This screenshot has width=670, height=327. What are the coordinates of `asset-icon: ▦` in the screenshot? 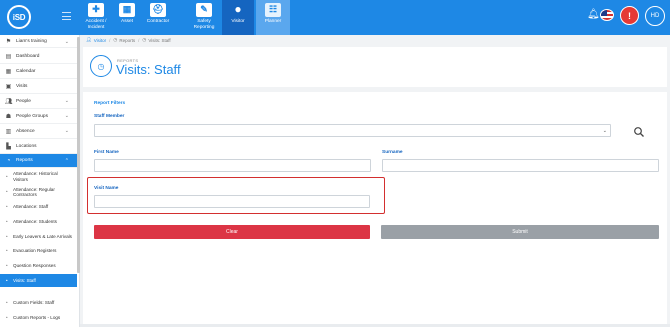 It's located at (127, 10).